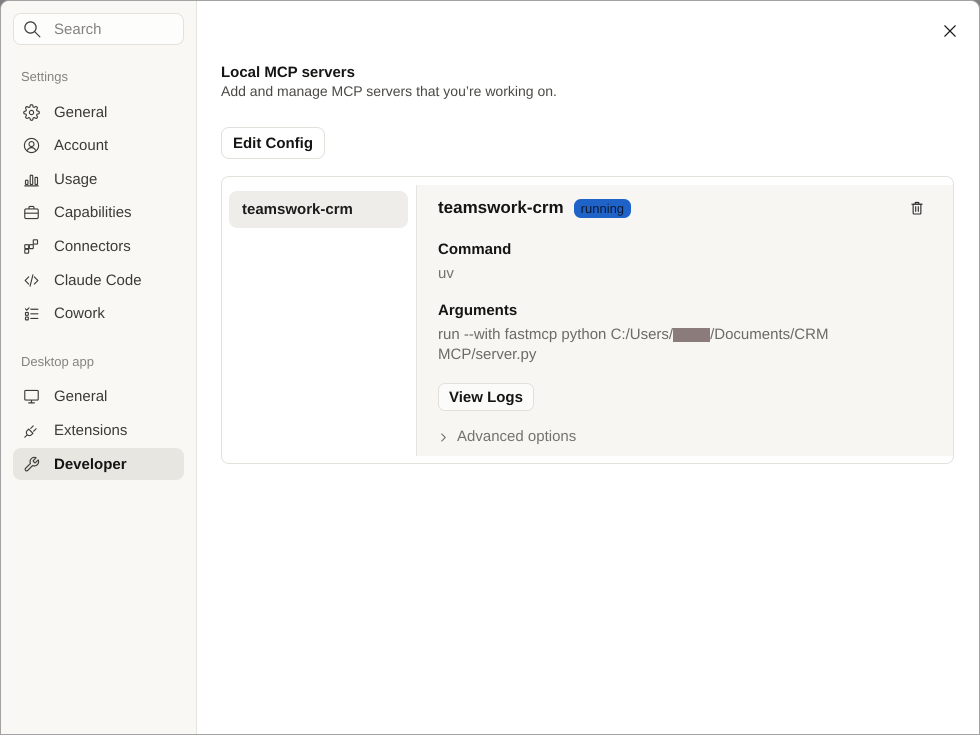 This screenshot has width=980, height=735. Describe the element at coordinates (32, 29) in the screenshot. I see `search-icon` at that location.